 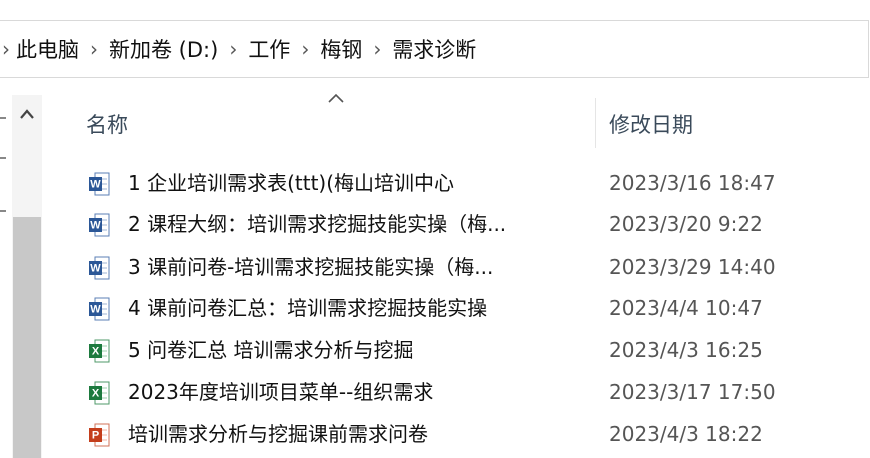 I want to click on file-row: X 5 问卷汇总 培训需求分析与挖掘 2023/4/3 16:25, so click(x=476, y=350).